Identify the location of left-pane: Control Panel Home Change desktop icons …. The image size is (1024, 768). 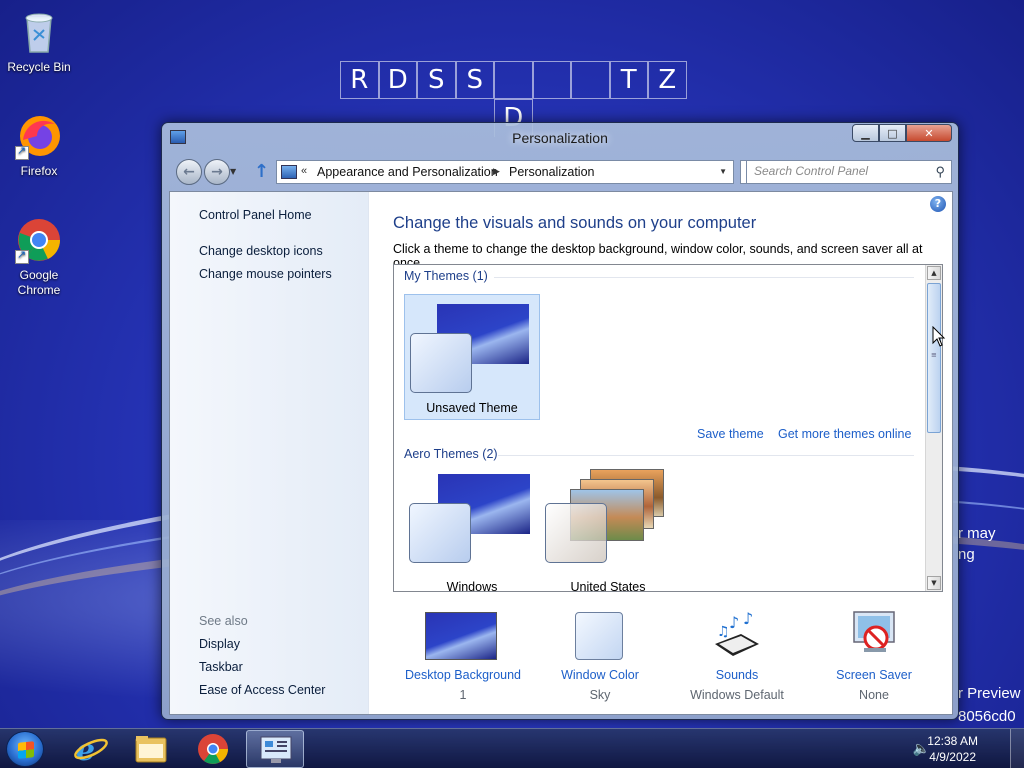
(269, 453).